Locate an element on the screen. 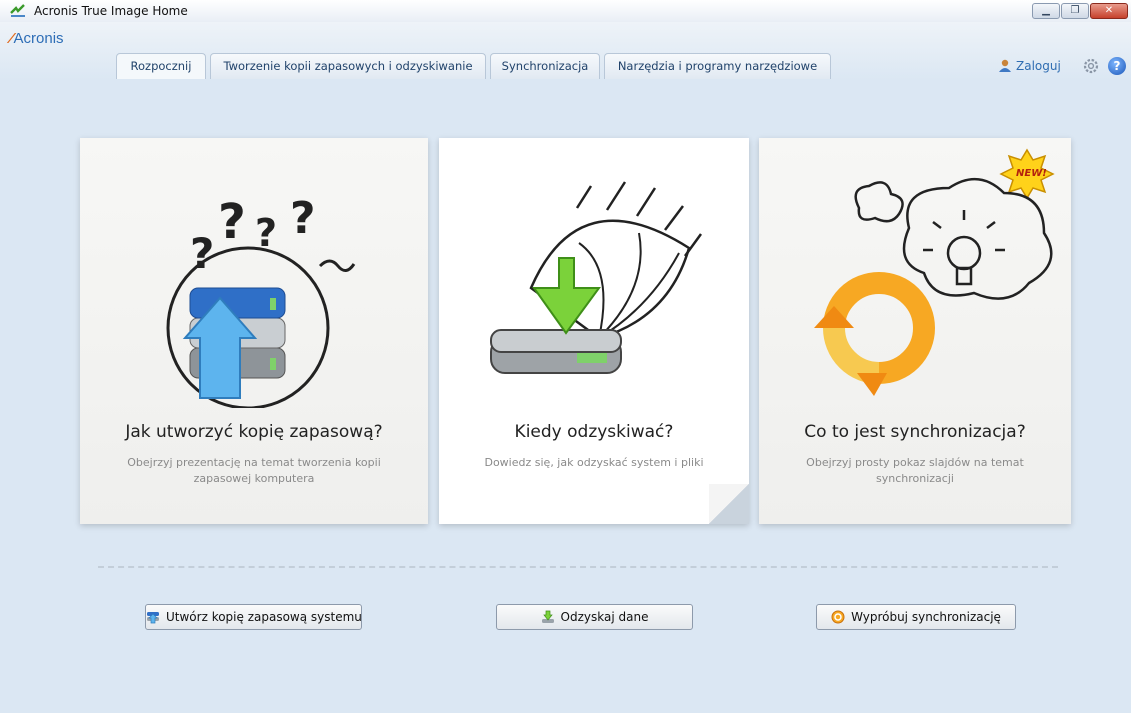 The width and height of the screenshot is (1131, 713). maximize-button: ❐ is located at coordinates (1075, 11).